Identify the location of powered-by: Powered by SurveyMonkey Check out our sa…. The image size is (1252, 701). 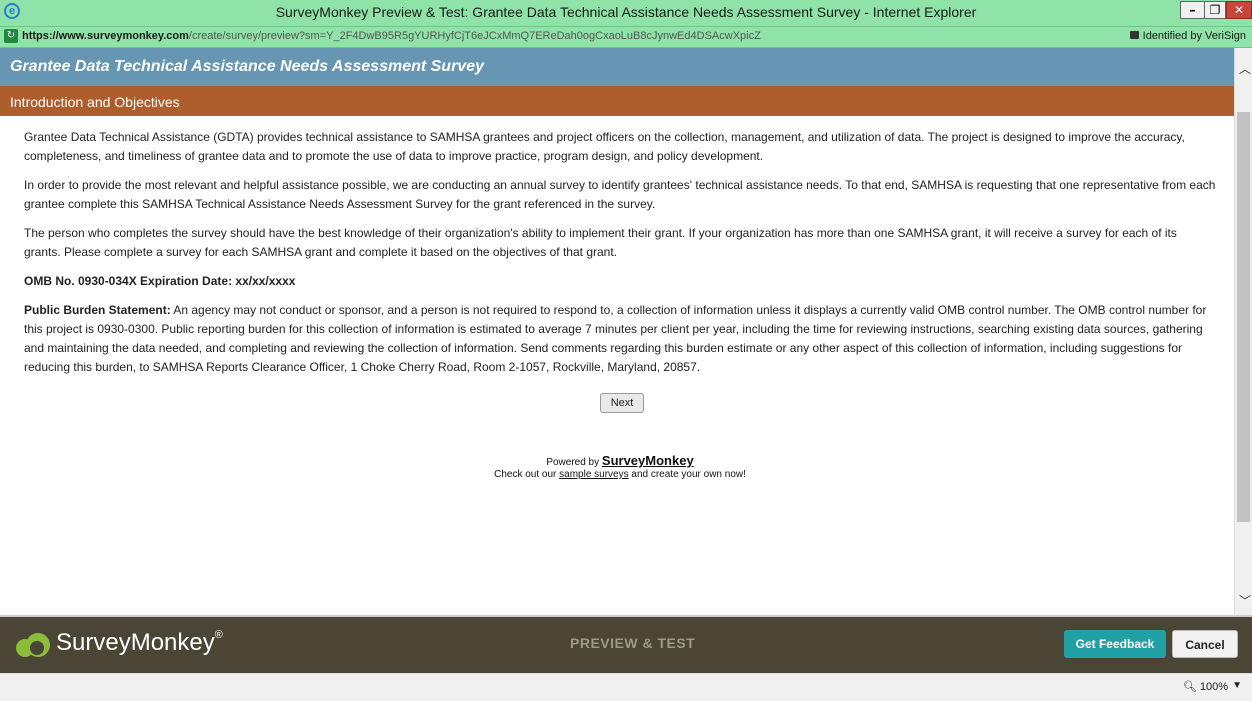
(620, 467).